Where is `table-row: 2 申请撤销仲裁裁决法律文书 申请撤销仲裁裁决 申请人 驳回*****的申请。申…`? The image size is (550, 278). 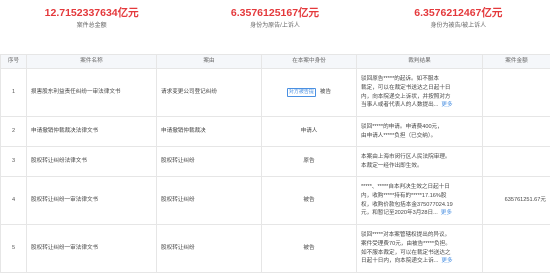
table-row: 2 申请撤销仲裁裁决法律文书 申请撤销仲裁裁决 申请人 驳回*****的申请。申… is located at coordinates (275, 131).